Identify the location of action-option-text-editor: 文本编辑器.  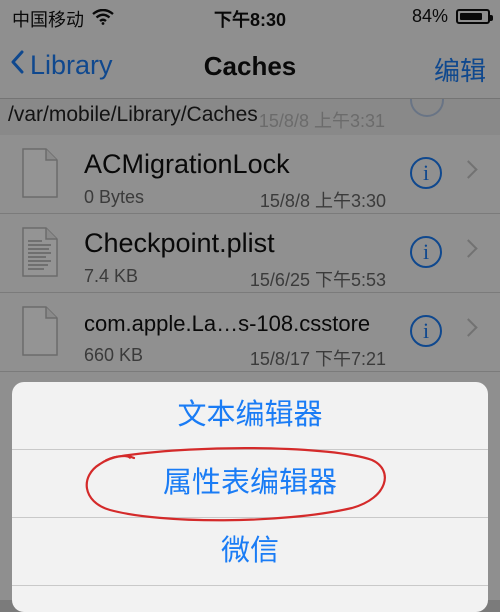
(250, 416).